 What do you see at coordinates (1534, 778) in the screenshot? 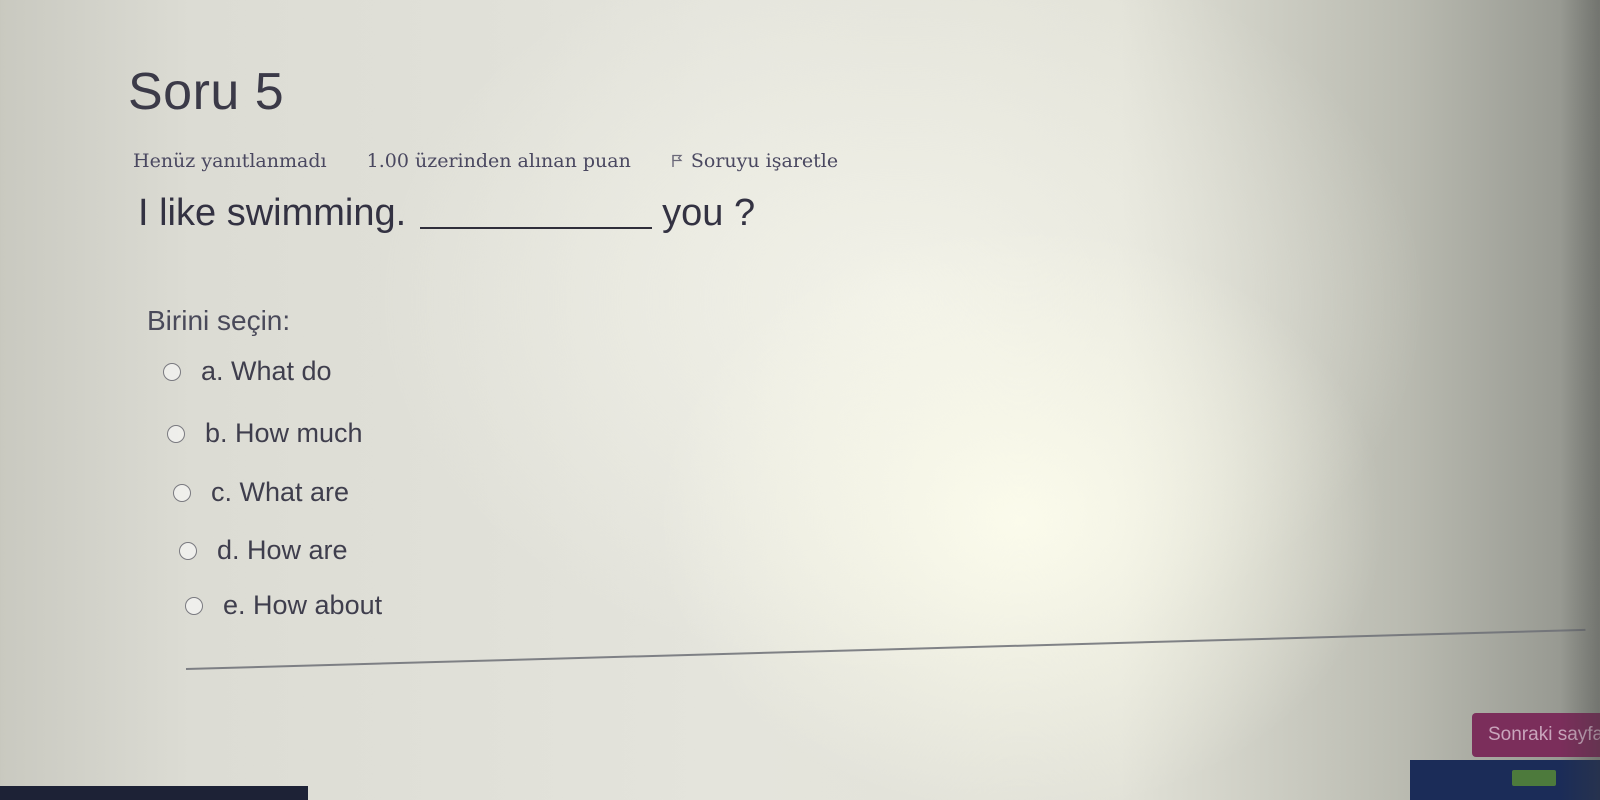
I see `battery-icon` at bounding box center [1534, 778].